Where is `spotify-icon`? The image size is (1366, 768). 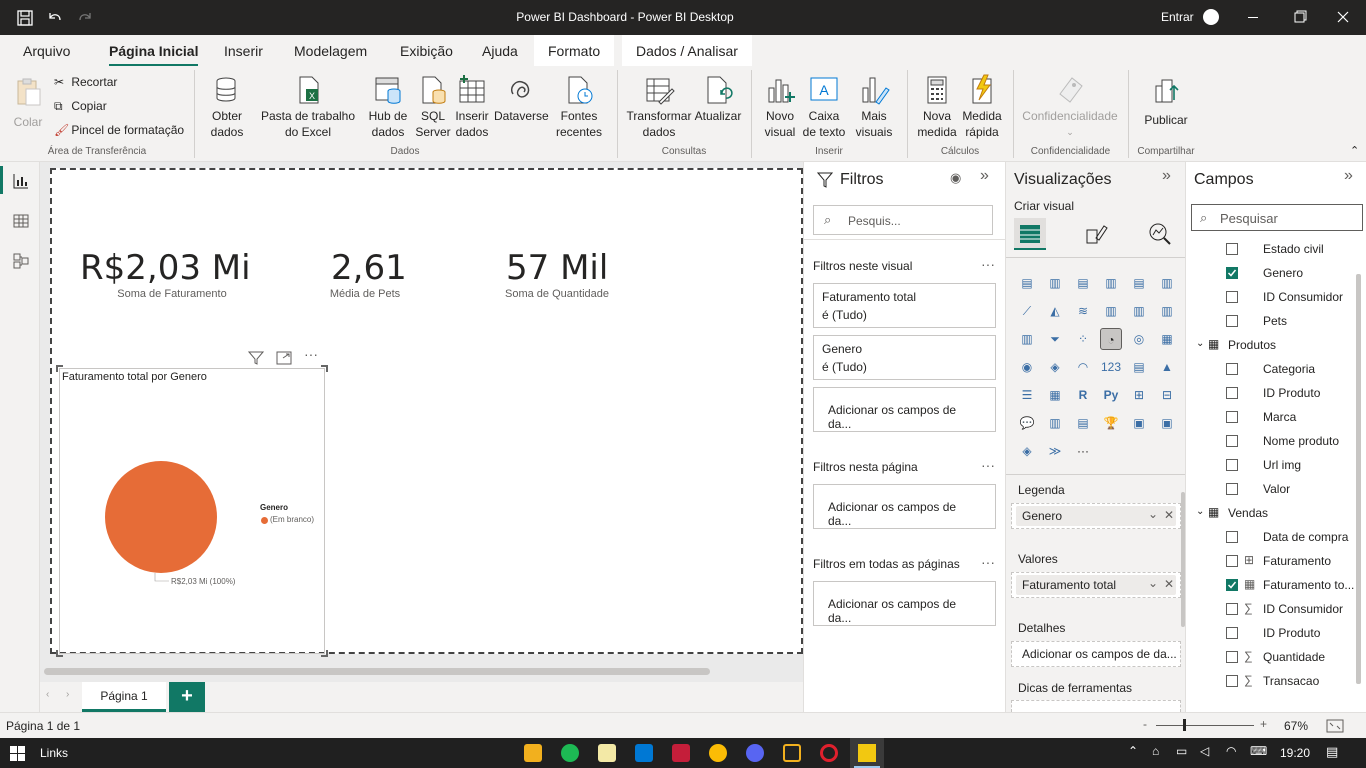
spotify-icon is located at coordinates (570, 753).